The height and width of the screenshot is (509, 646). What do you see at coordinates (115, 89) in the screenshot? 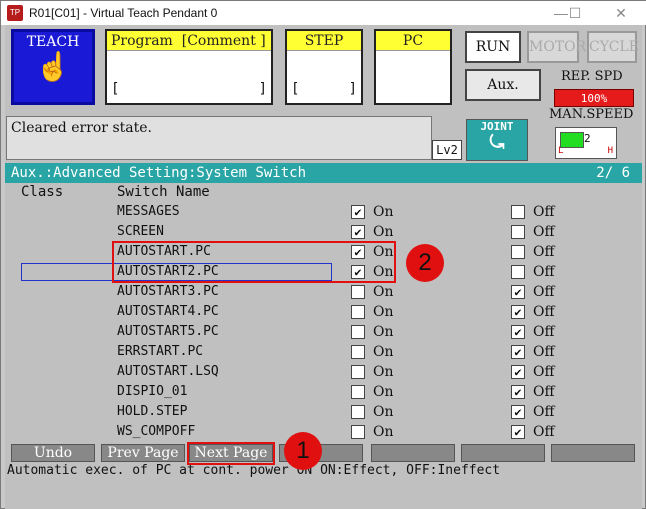
I see `program-bracket-left: [` at bounding box center [115, 89].